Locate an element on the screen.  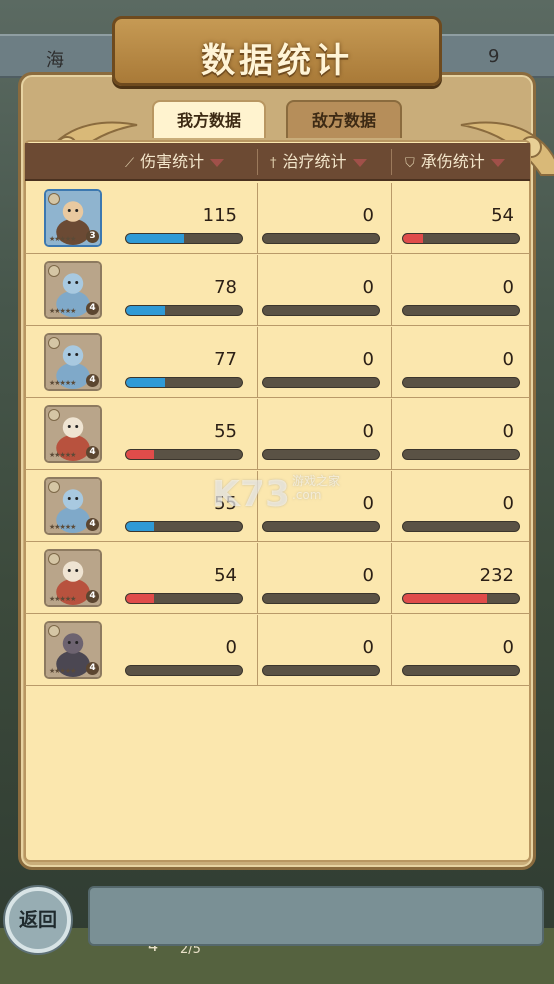
hero-hooded-rogue-avatar: ★★★★★ 4 is located at coordinates (73, 650).